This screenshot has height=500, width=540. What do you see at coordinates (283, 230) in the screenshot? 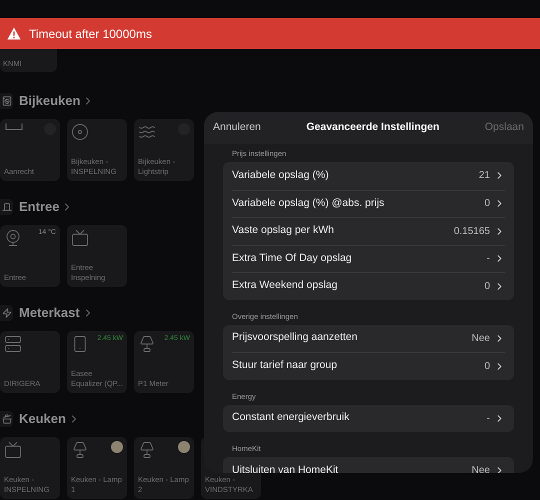
I see `setting-label: Vaste opslag per kWh` at bounding box center [283, 230].